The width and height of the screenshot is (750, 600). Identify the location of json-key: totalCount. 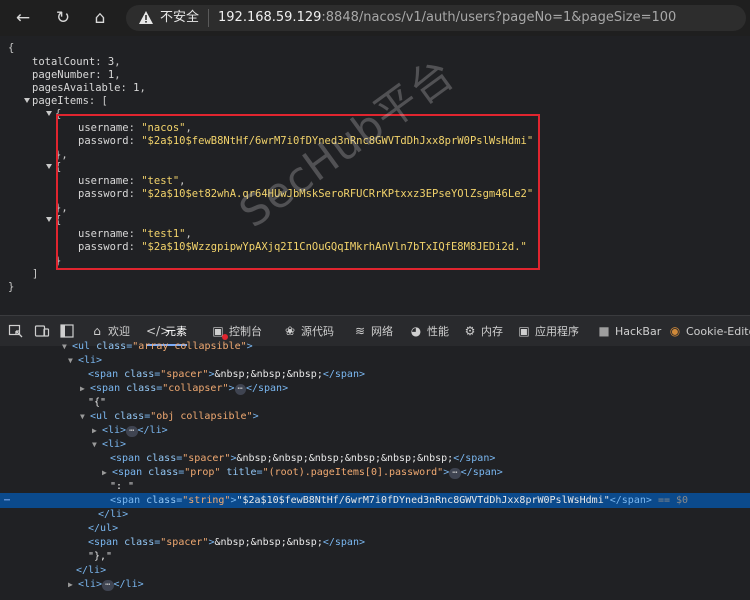
(64, 62).